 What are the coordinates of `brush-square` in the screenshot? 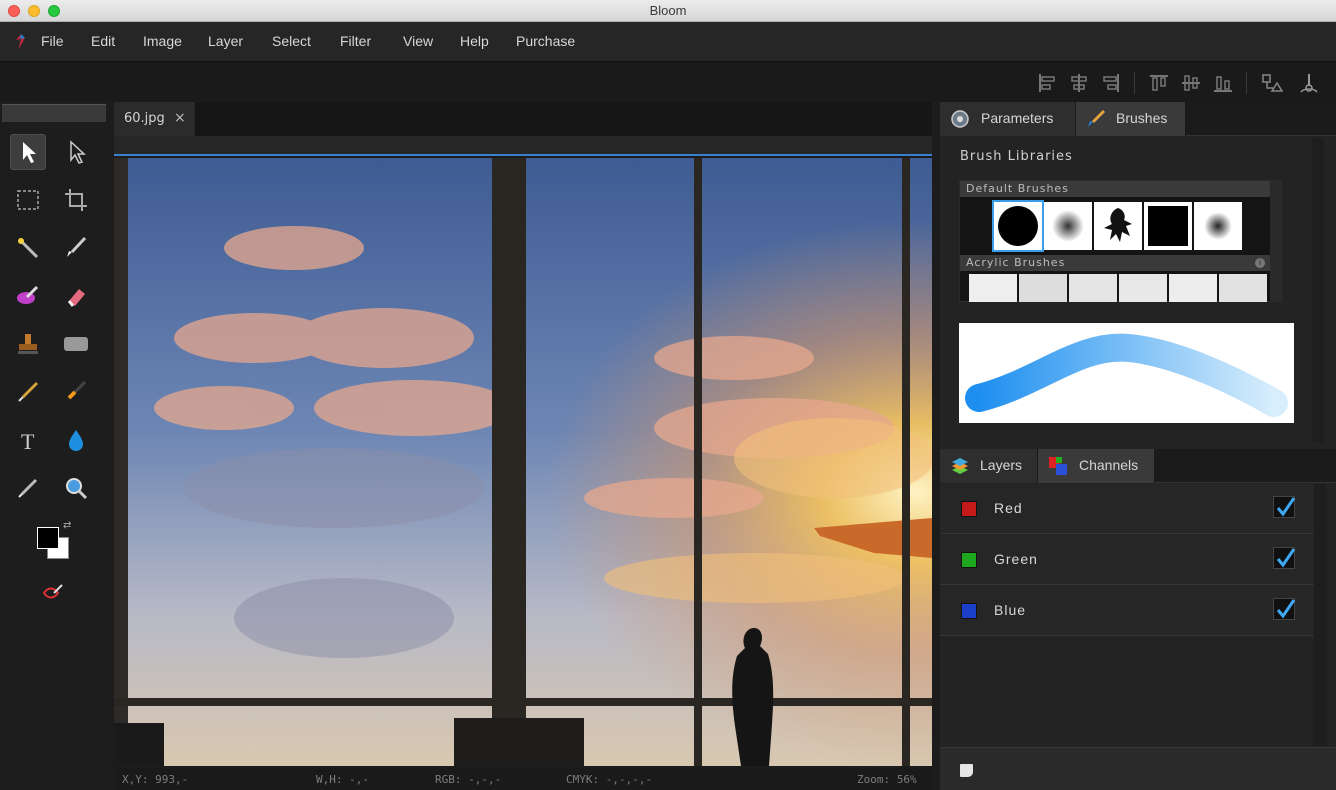 It's located at (1168, 226).